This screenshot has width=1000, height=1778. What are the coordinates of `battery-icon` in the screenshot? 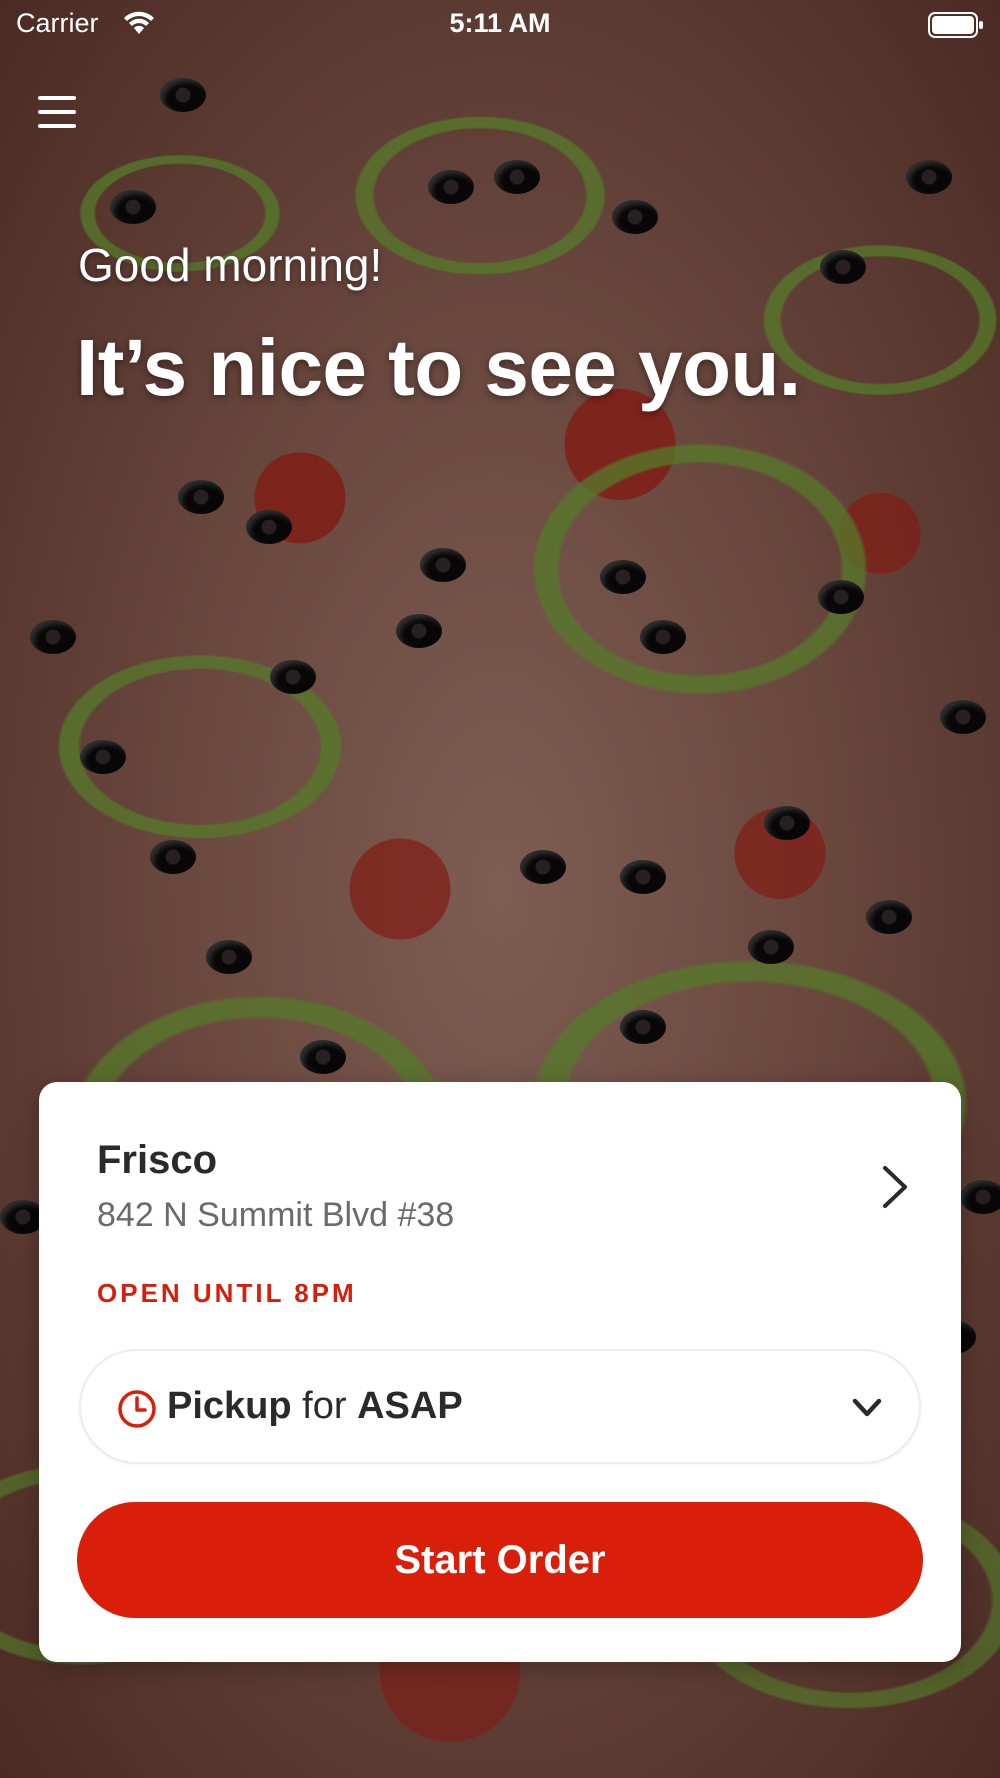 It's located at (955, 25).